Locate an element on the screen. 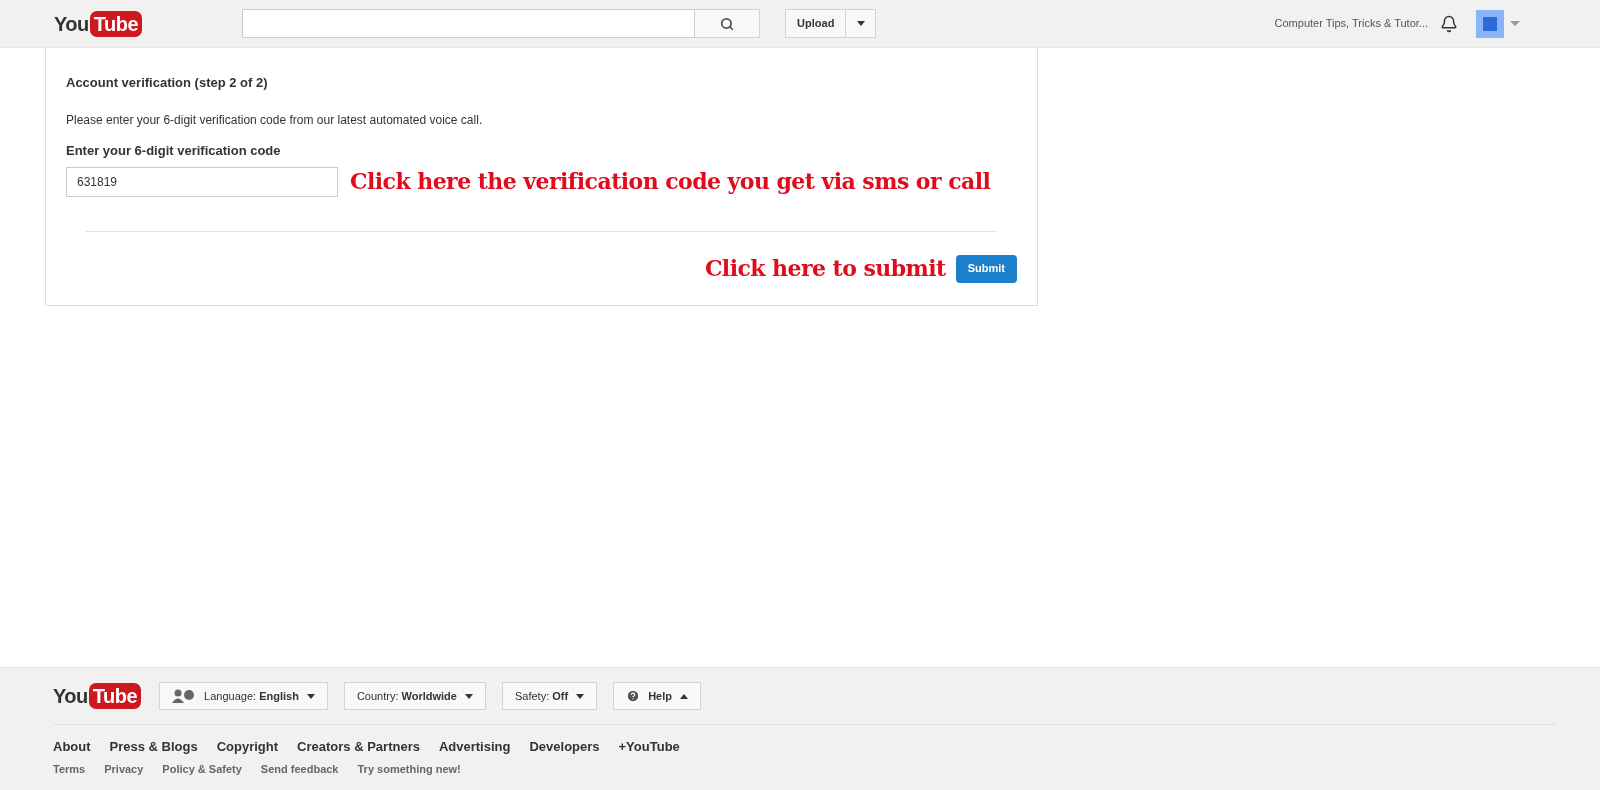 The width and height of the screenshot is (1600, 790). footer-link: Developers is located at coordinates (564, 747).